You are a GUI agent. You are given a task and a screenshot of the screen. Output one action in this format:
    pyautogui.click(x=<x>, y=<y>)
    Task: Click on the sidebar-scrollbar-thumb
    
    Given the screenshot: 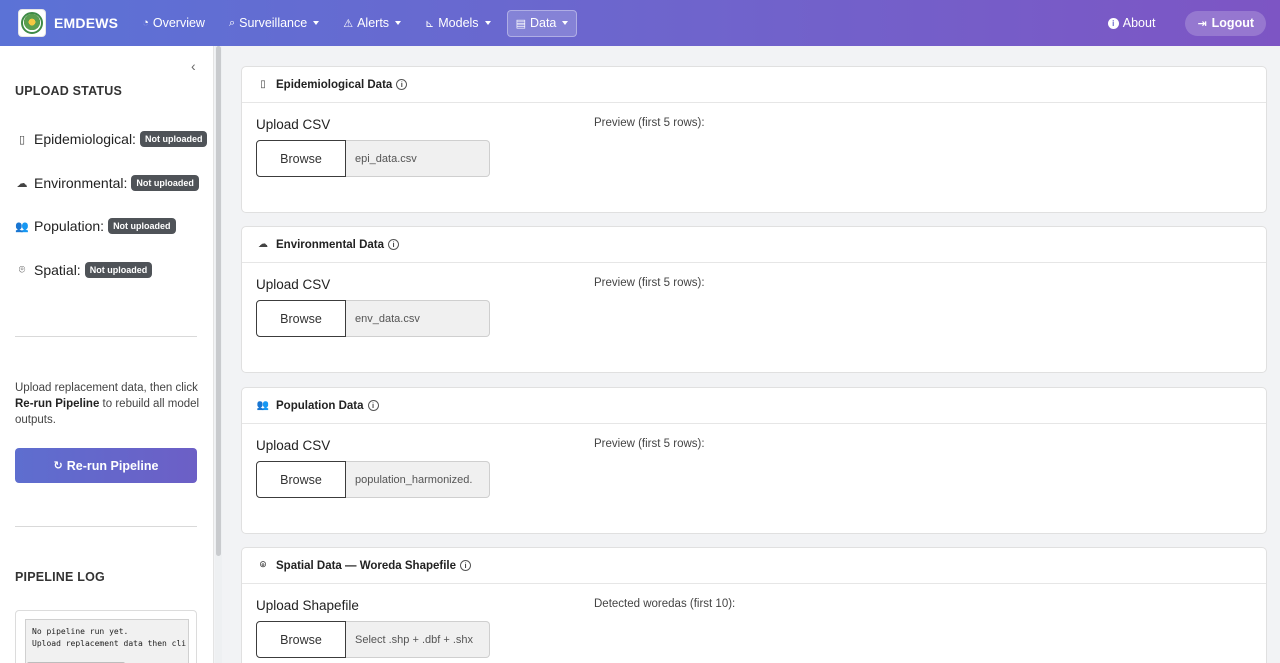 What is the action you would take?
    pyautogui.click(x=218, y=301)
    